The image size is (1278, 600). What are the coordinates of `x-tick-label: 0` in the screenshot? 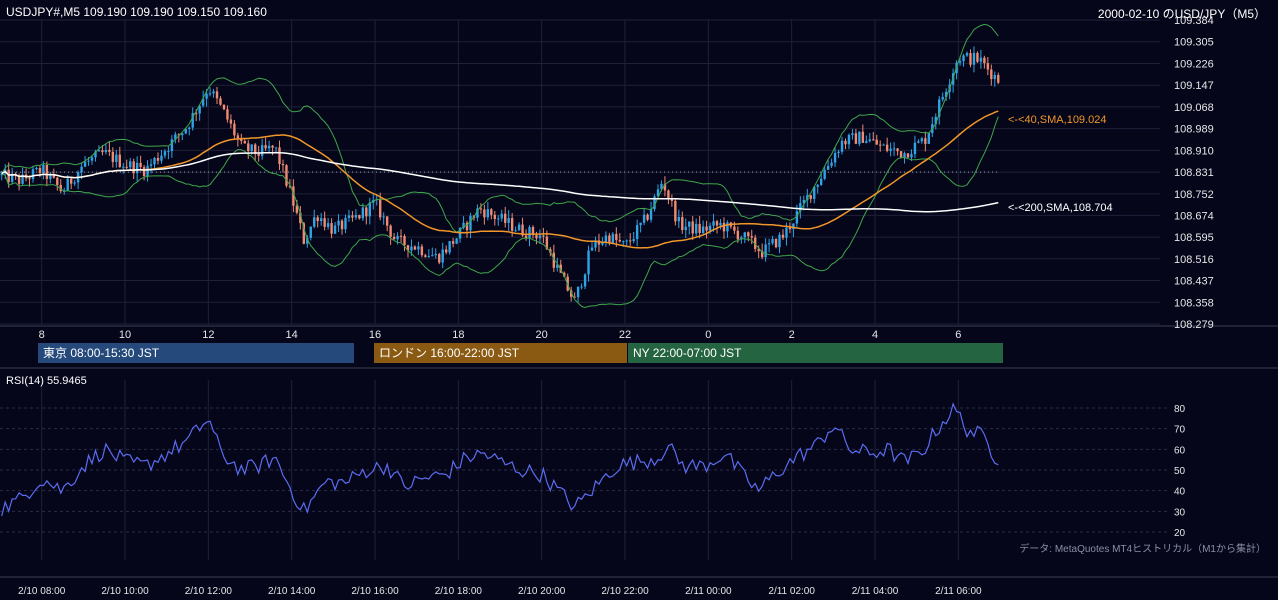 It's located at (708, 335).